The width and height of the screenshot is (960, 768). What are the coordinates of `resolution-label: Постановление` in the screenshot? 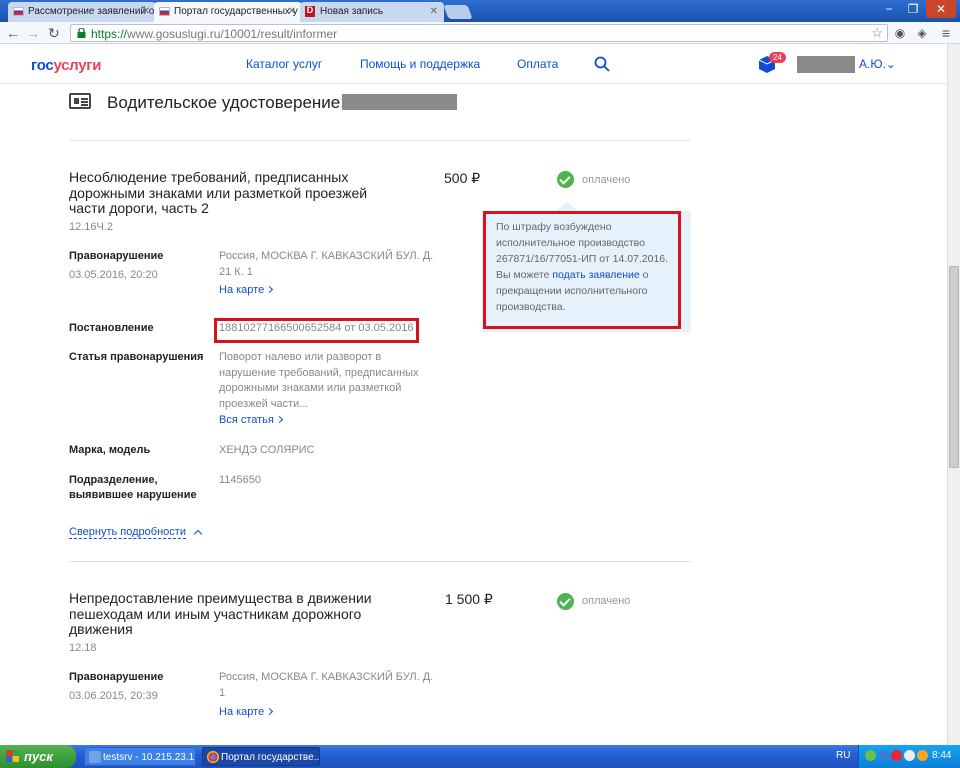 It's located at (111, 328).